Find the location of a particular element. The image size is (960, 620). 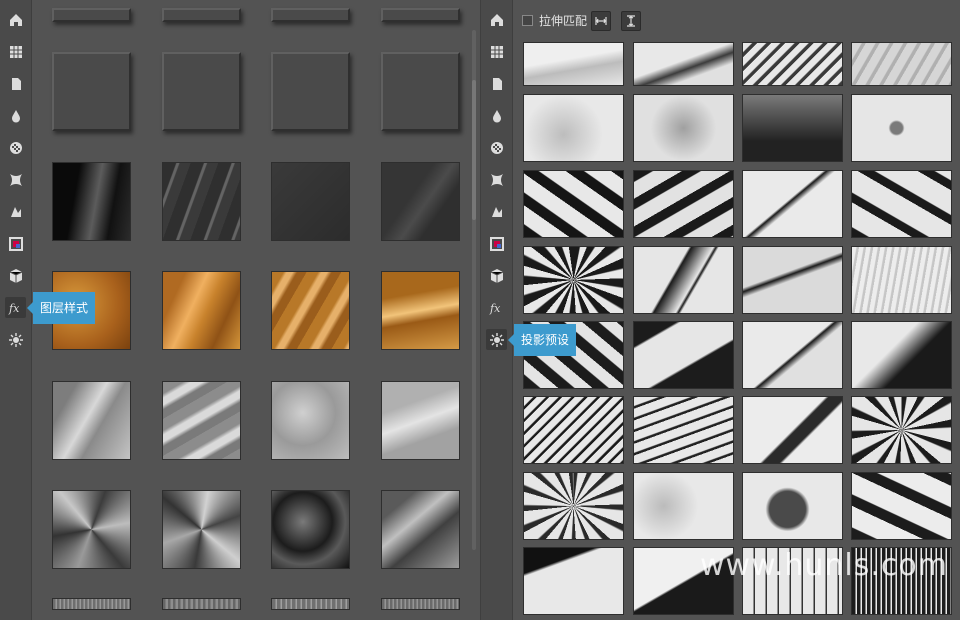

left-scrollbar-thumb is located at coordinates (474, 150).